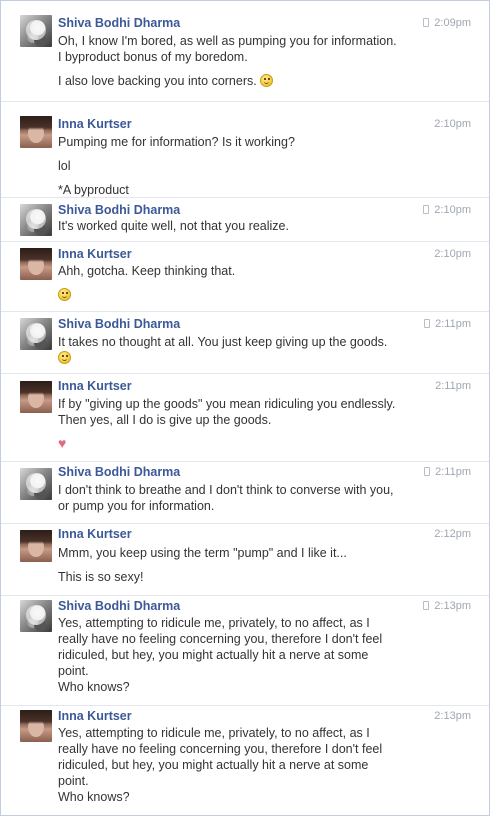 The image size is (490, 816). I want to click on timestamp-text: 2:09pm, so click(452, 23).